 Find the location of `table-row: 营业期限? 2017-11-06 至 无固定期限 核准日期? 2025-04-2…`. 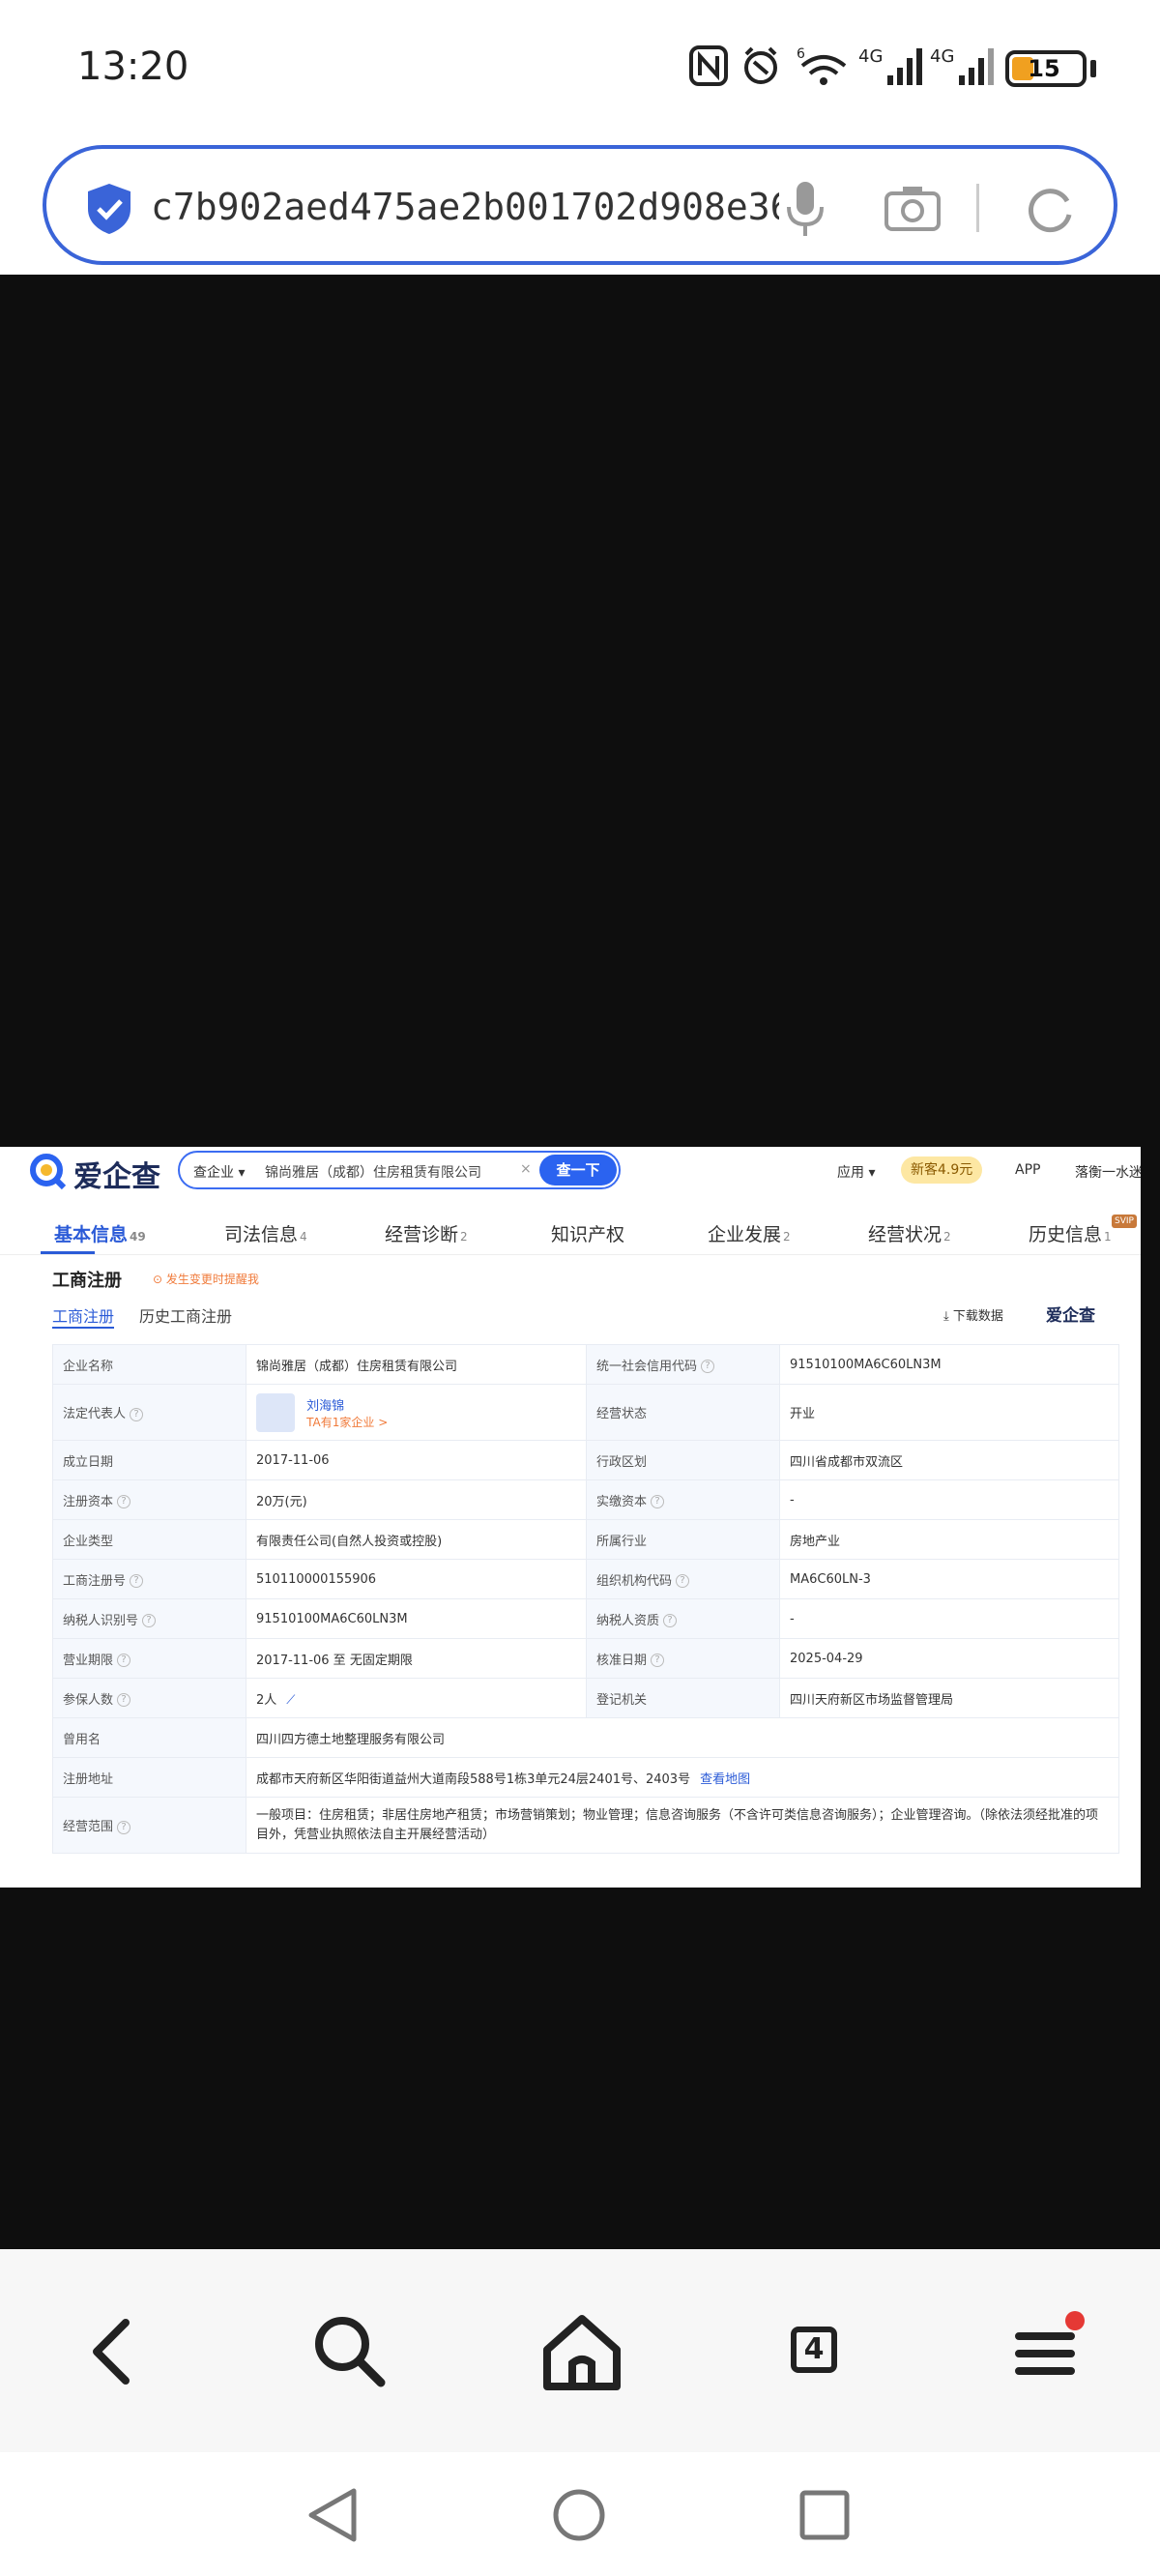

table-row: 营业期限? 2017-11-06 至 无固定期限 核准日期? 2025-04-2… is located at coordinates (585, 1658).